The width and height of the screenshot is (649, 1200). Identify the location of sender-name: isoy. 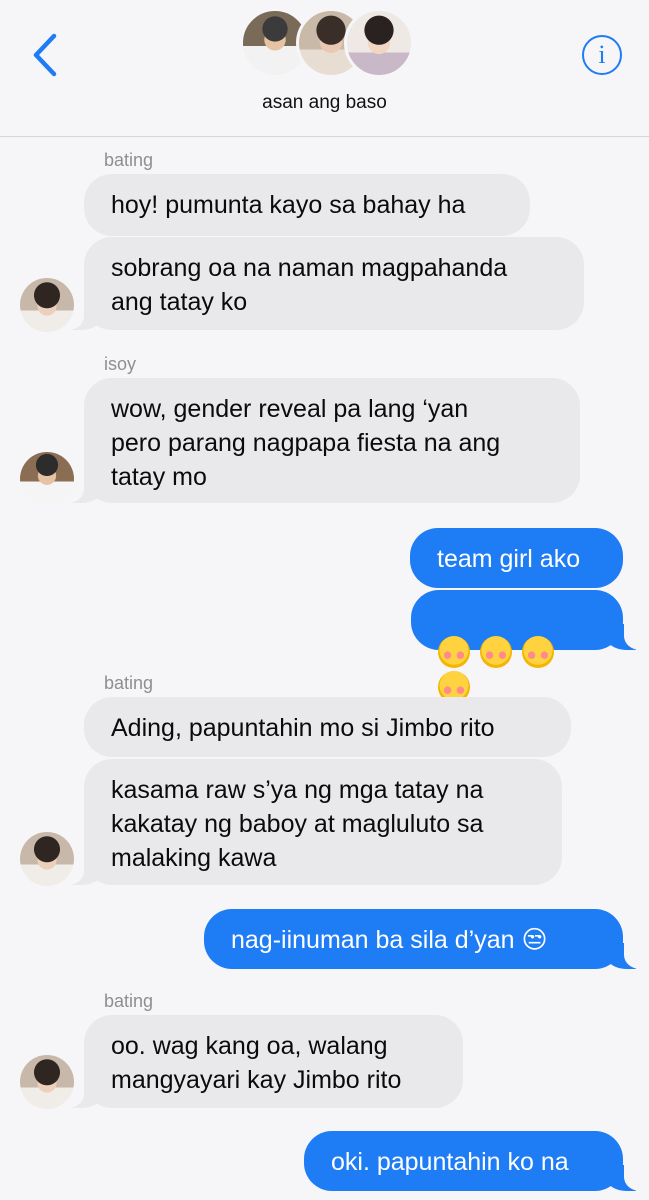
(120, 364).